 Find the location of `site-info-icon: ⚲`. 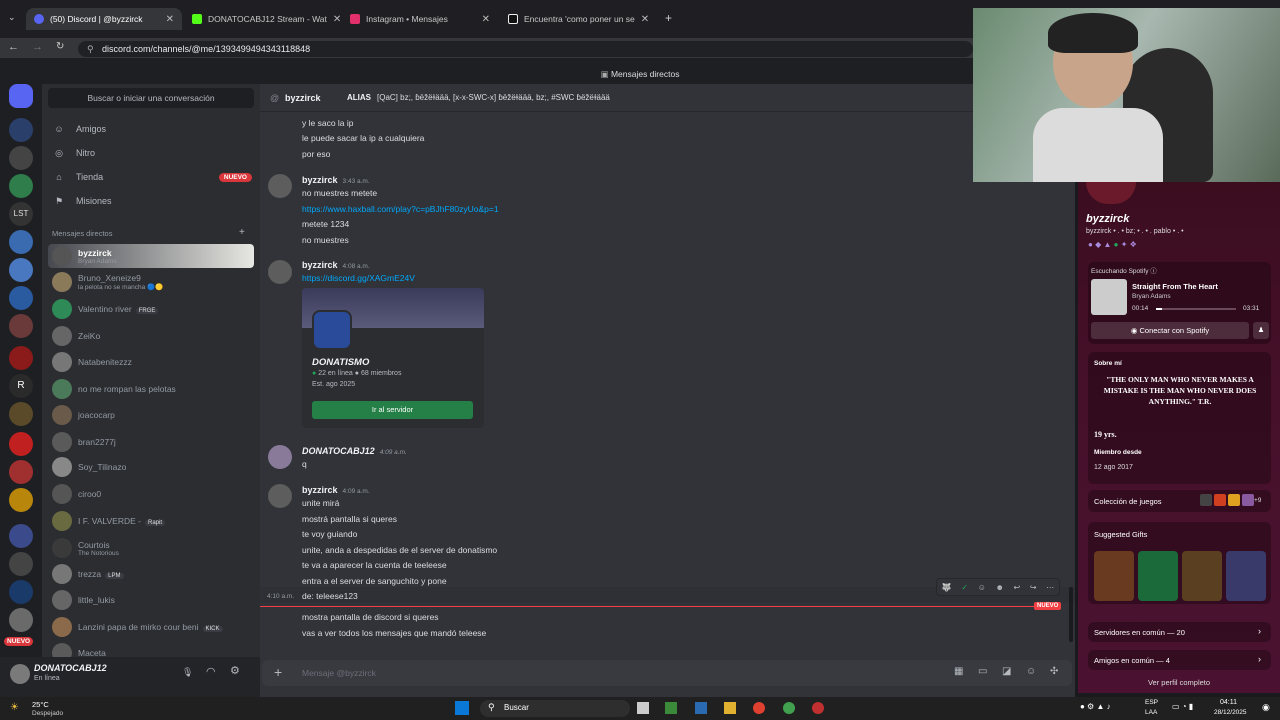

site-info-icon: ⚲ is located at coordinates (90, 49).